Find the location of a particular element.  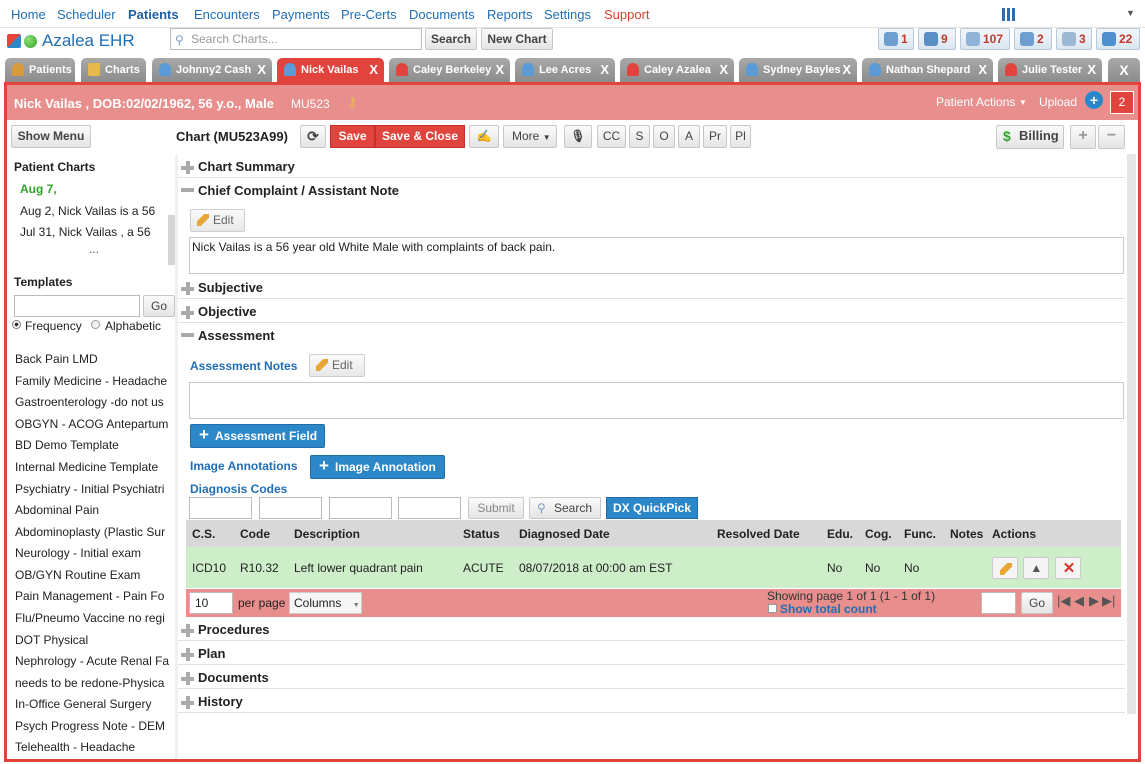

template-item: Back Pain LMD is located at coordinates (56, 359).